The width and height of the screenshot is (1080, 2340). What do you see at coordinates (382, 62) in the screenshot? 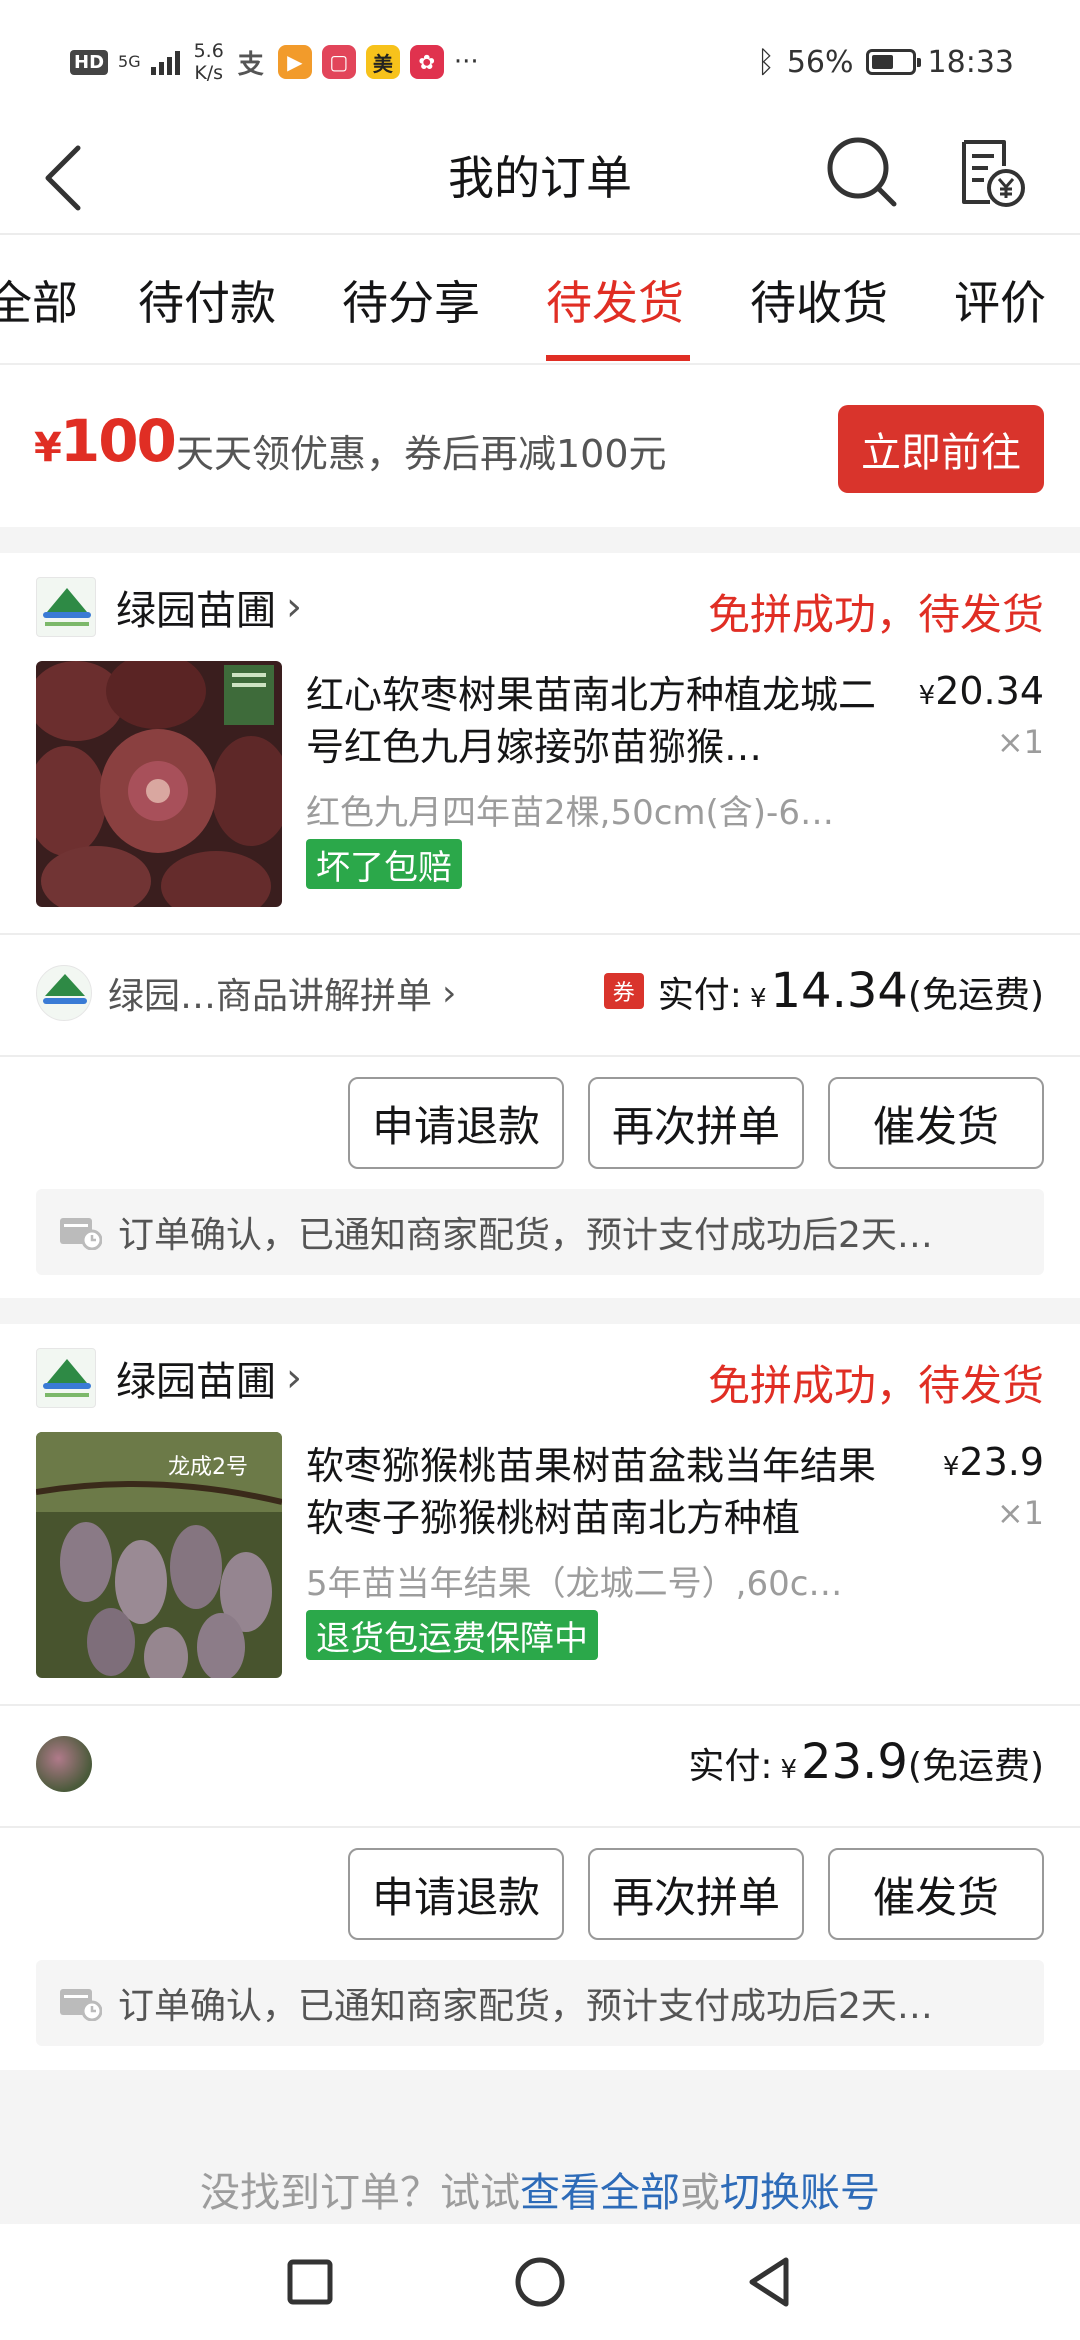
I see `meituan-icon: 美` at bounding box center [382, 62].